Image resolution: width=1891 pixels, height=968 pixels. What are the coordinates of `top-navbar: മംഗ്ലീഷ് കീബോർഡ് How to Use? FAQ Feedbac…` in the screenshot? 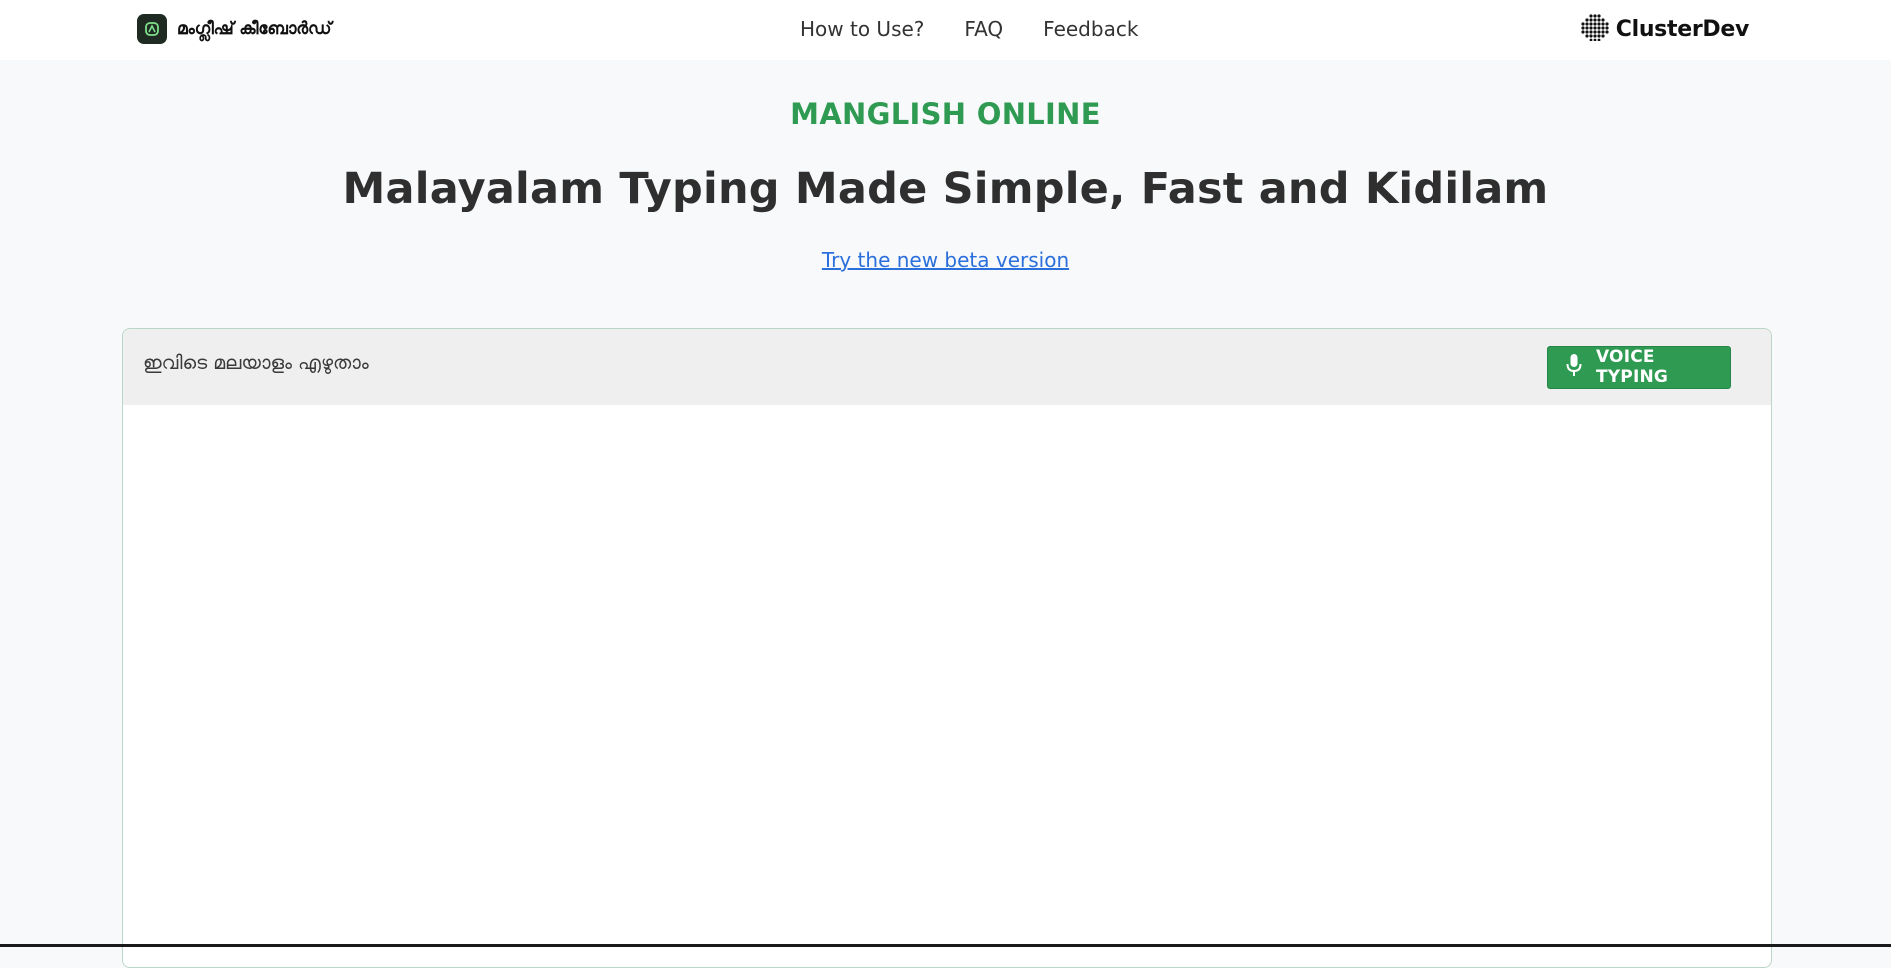 It's located at (945, 30).